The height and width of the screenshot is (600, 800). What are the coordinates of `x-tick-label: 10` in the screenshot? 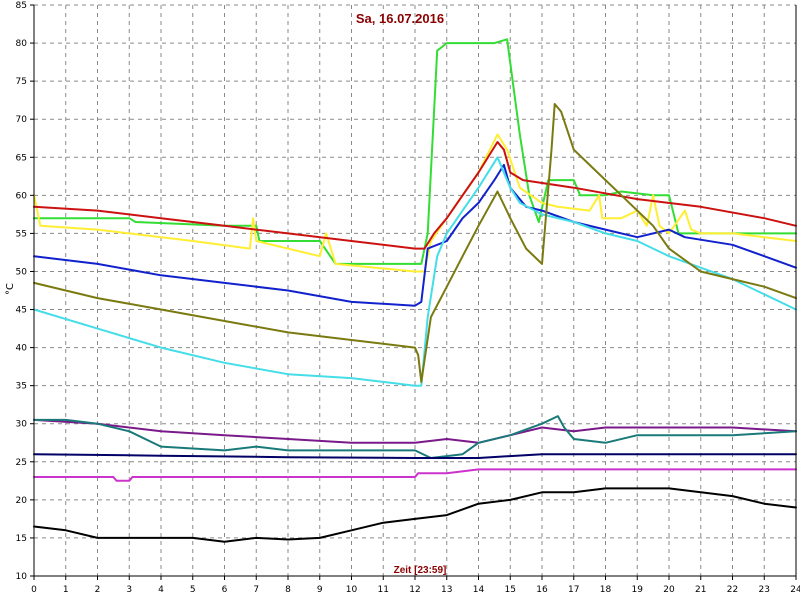 It's located at (352, 590).